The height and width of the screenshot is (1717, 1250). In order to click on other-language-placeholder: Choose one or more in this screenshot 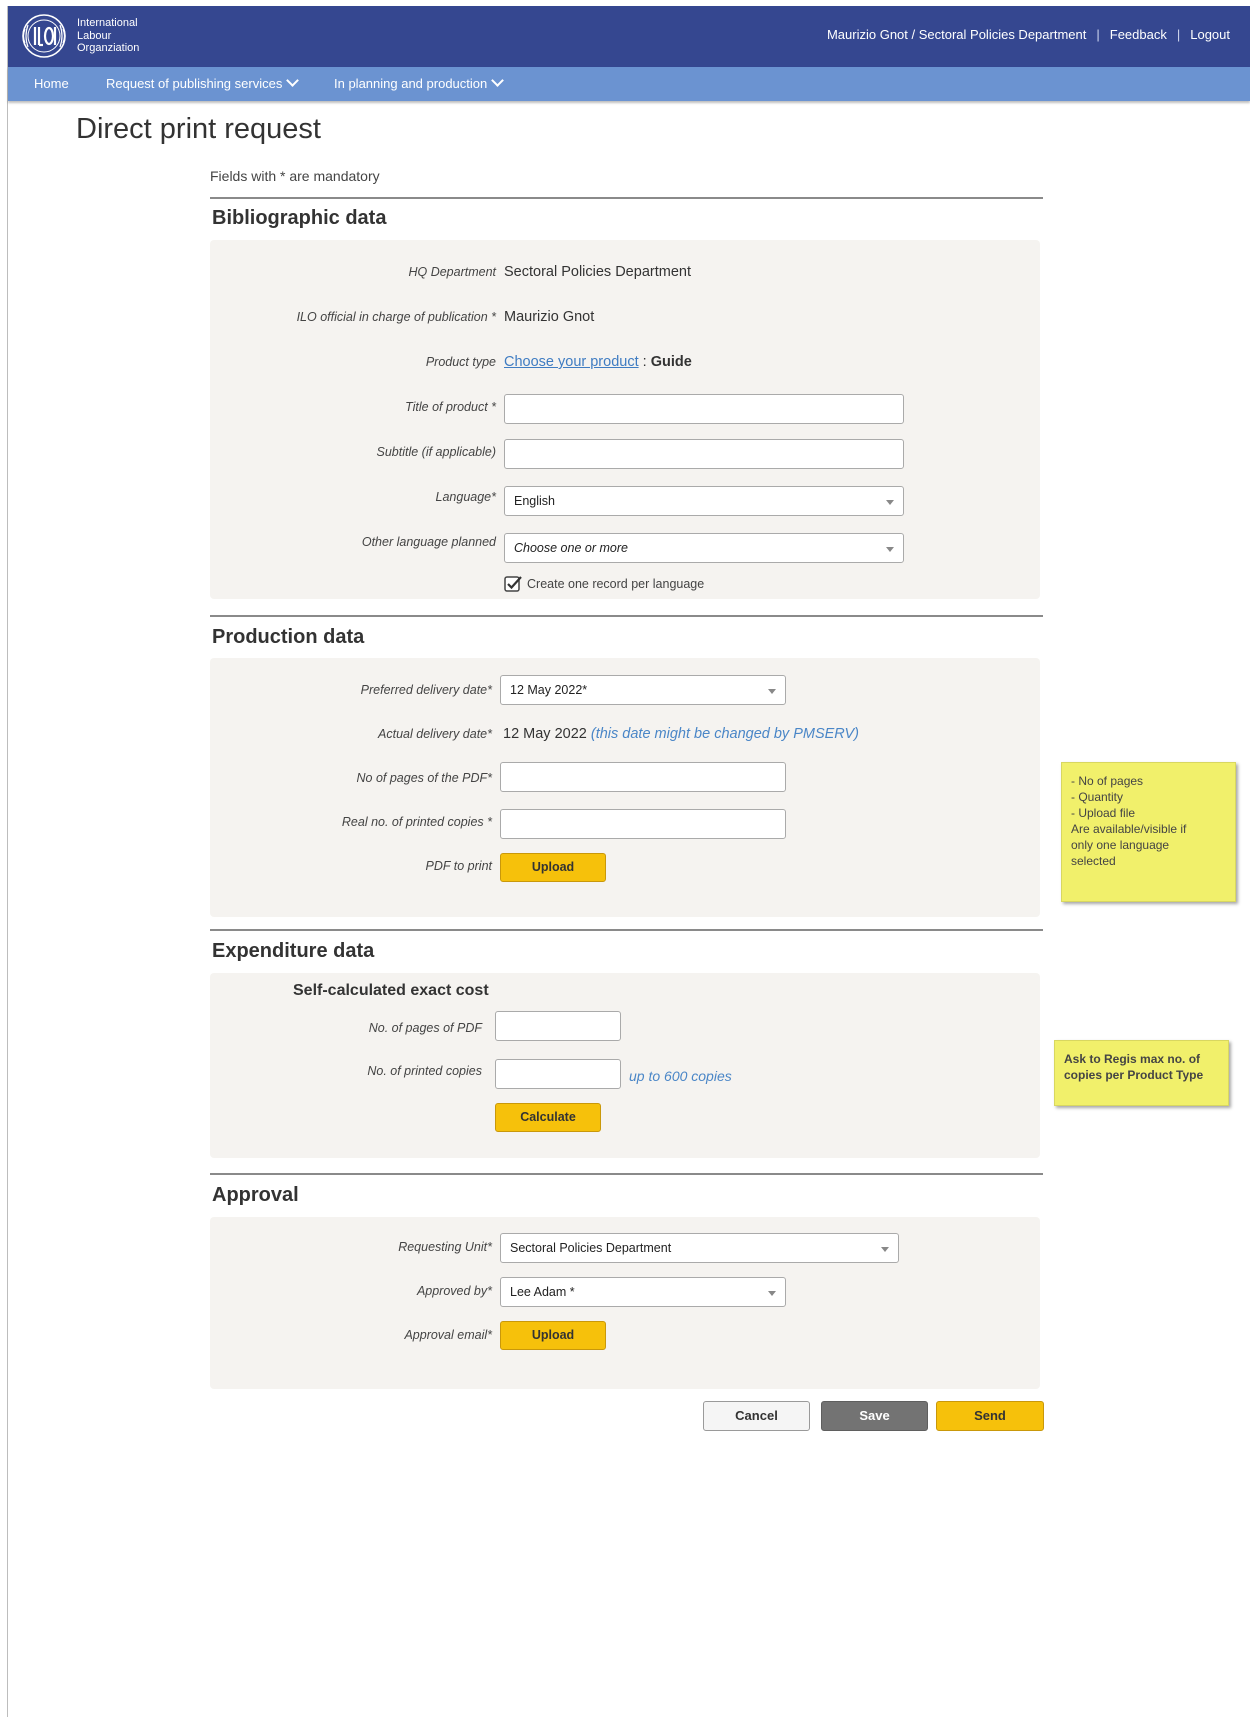, I will do `click(571, 548)`.